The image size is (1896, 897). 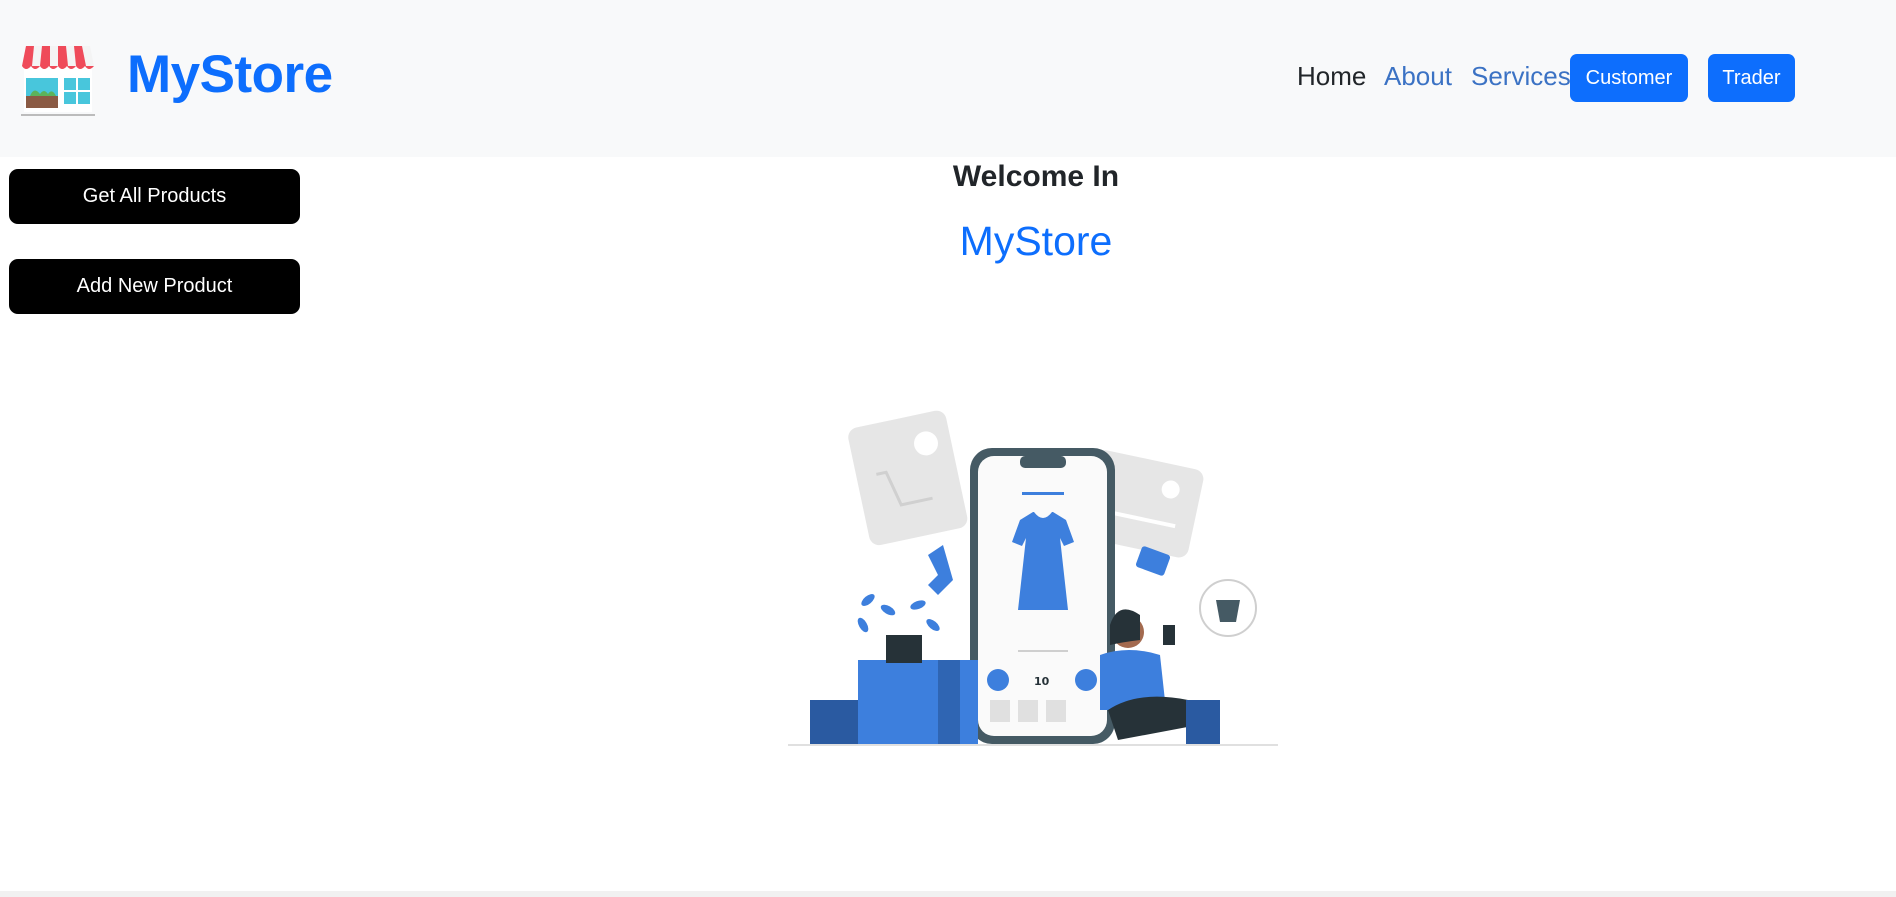 What do you see at coordinates (58, 81) in the screenshot?
I see `storefront-icon` at bounding box center [58, 81].